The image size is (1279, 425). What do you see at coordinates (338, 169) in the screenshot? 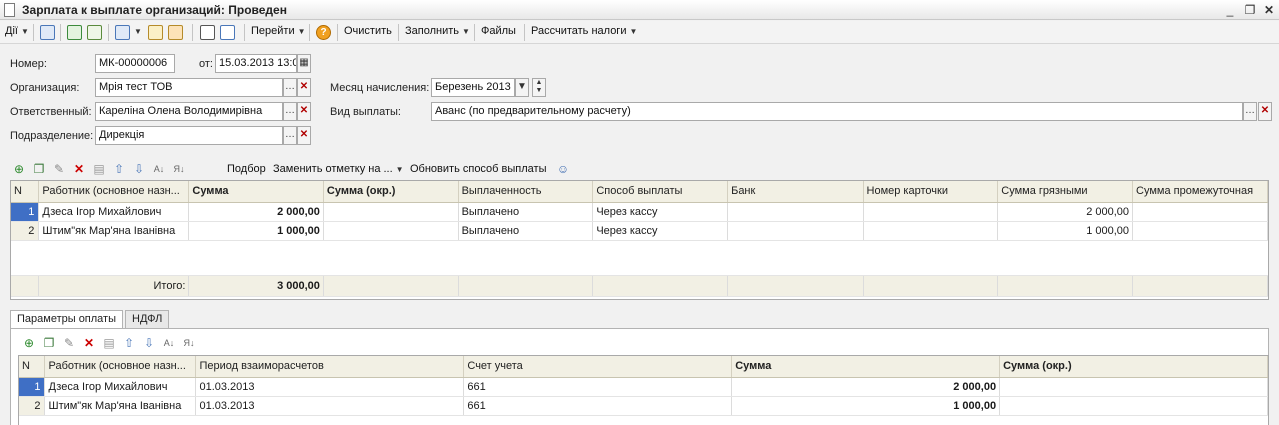
I see `replace-mark-menu-button: Заменить отметку на ... ▼` at bounding box center [338, 169].